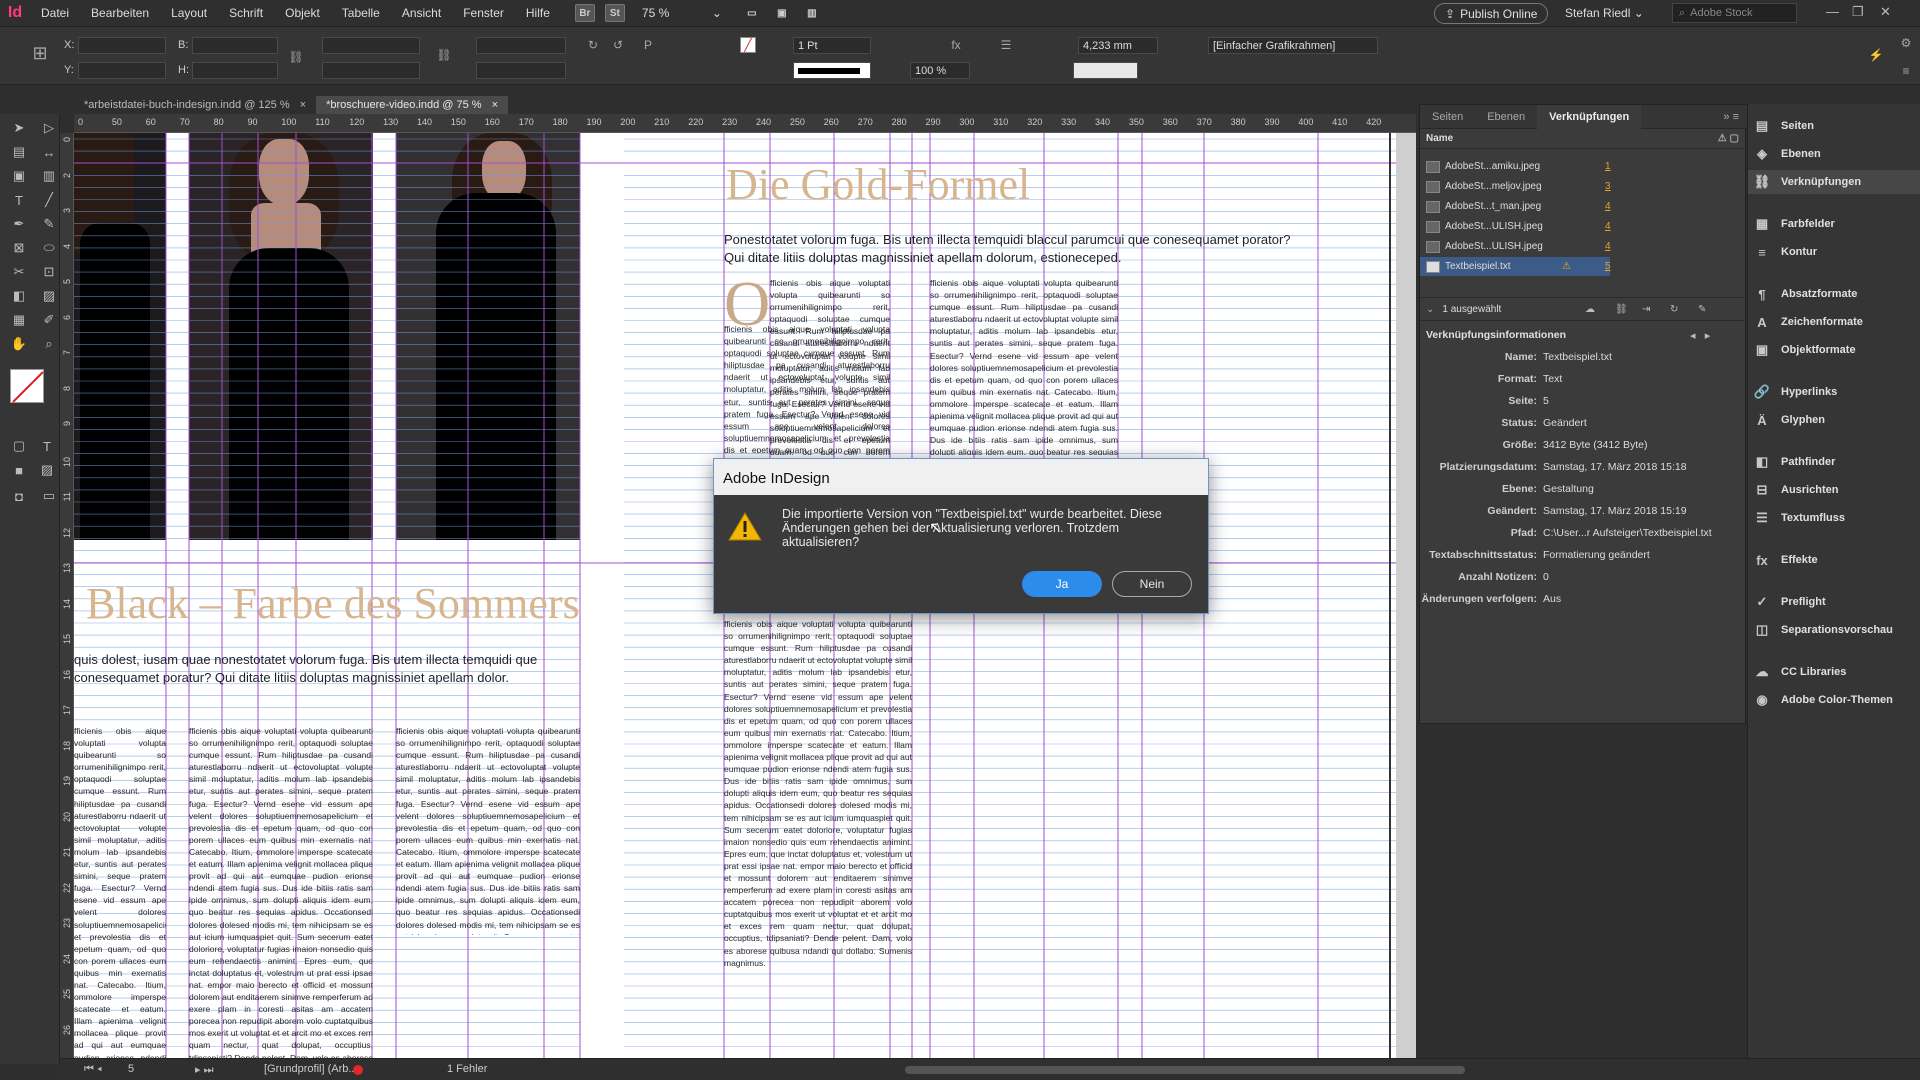  What do you see at coordinates (1834, 350) in the screenshot?
I see `dock-item-object-styles: ▣ Objektformate` at bounding box center [1834, 350].